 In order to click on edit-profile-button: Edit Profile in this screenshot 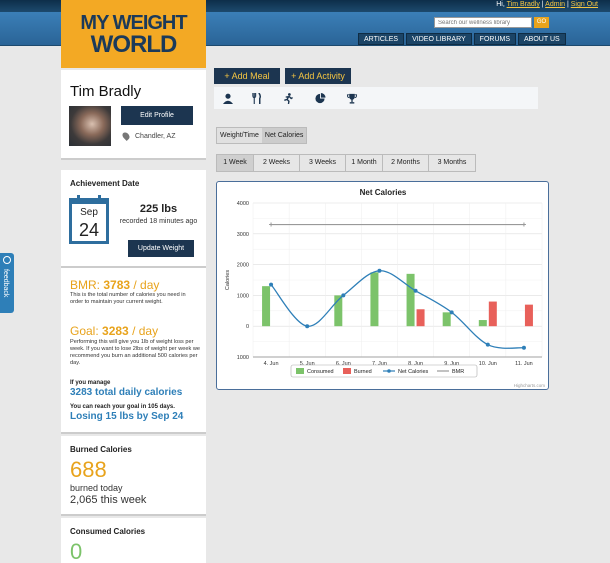, I will do `click(157, 115)`.